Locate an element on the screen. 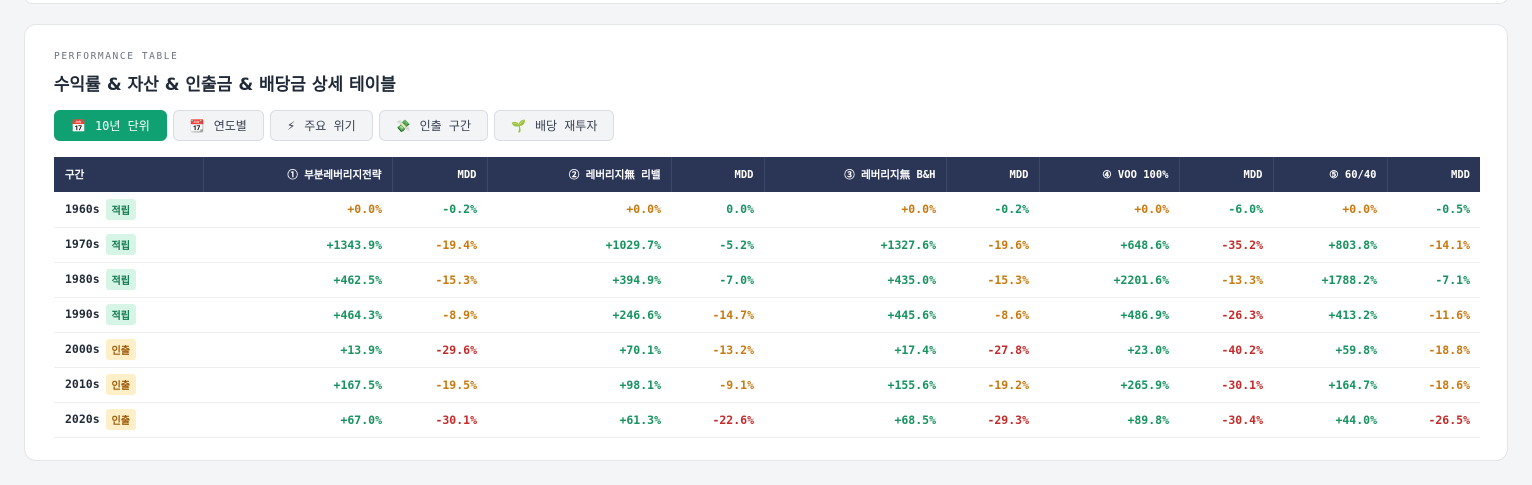 The height and width of the screenshot is (485, 1532). header-strategy-5: ⑤ 60/40 is located at coordinates (1330, 174).